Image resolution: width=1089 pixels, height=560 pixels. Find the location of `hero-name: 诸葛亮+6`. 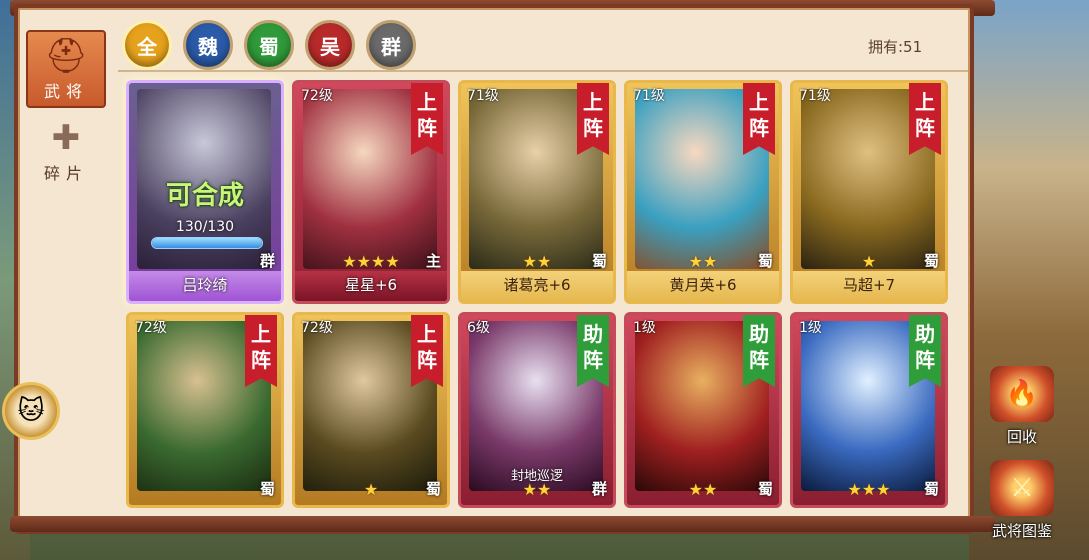

hero-name: 诸葛亮+6 is located at coordinates (537, 286).